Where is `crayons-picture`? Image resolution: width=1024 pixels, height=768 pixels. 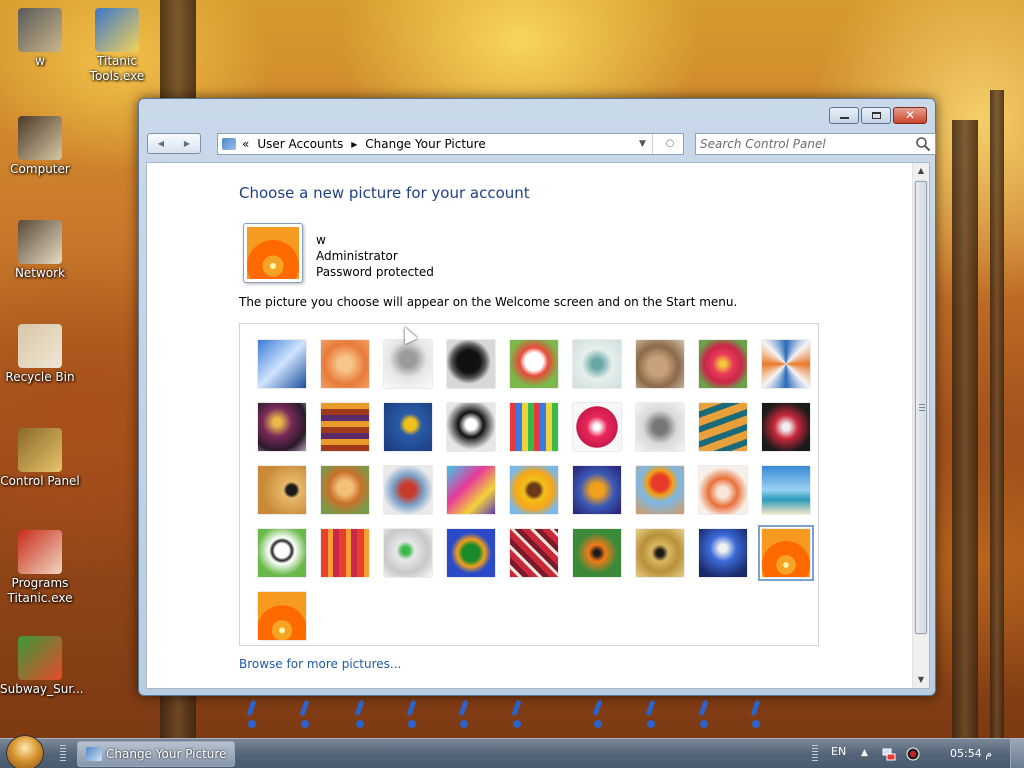 crayons-picture is located at coordinates (533, 426).